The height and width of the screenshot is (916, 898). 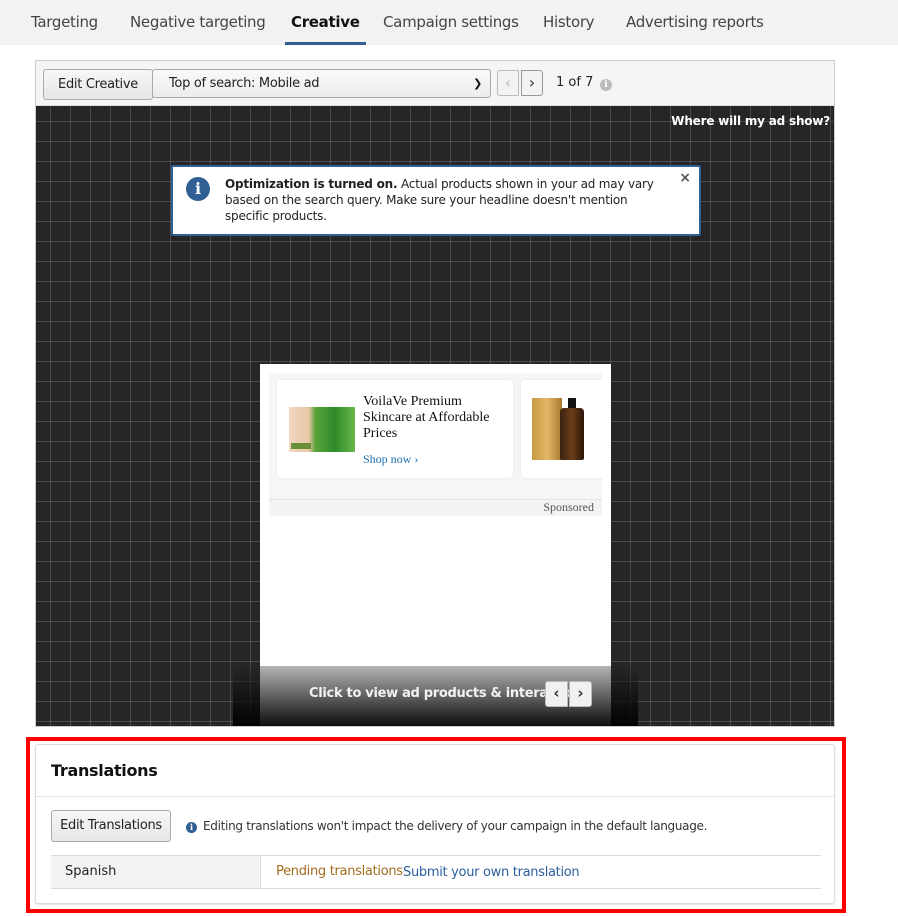 What do you see at coordinates (325, 22) in the screenshot?
I see `tab-creative: Creative` at bounding box center [325, 22].